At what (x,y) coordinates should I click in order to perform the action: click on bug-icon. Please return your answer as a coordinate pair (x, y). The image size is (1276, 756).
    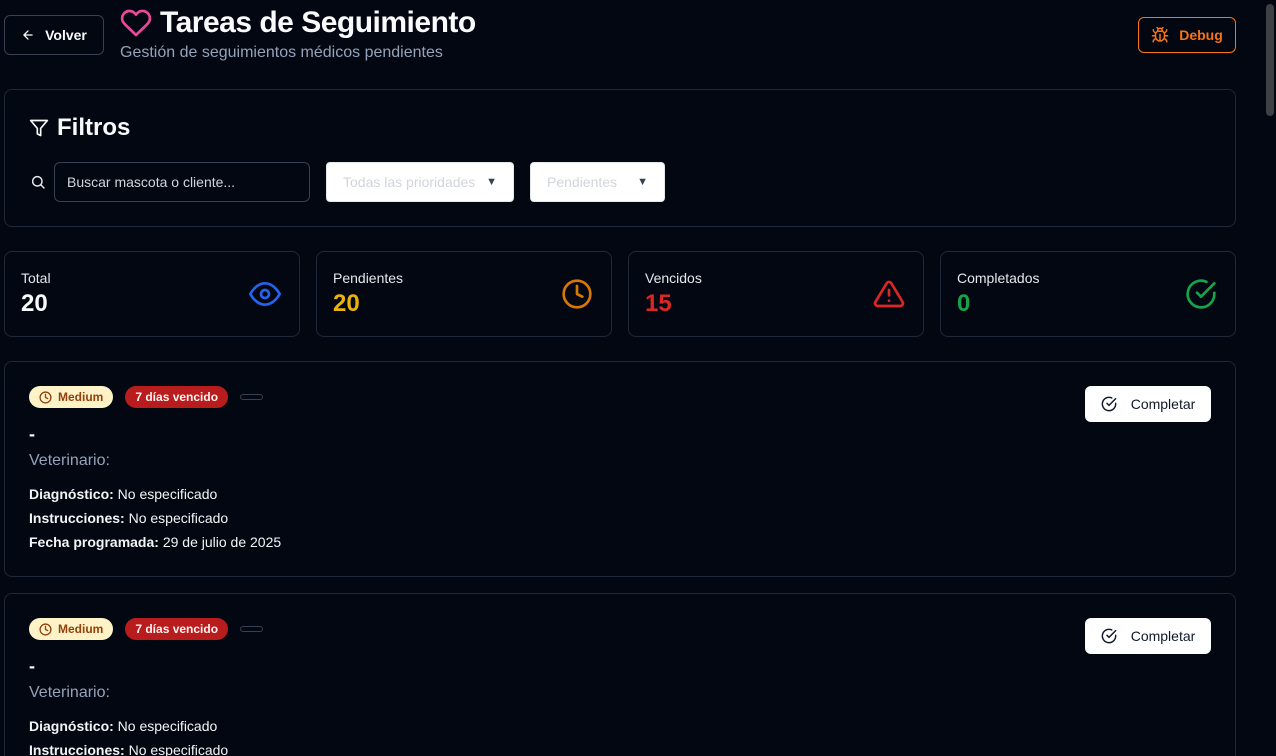
    Looking at the image, I should click on (1160, 34).